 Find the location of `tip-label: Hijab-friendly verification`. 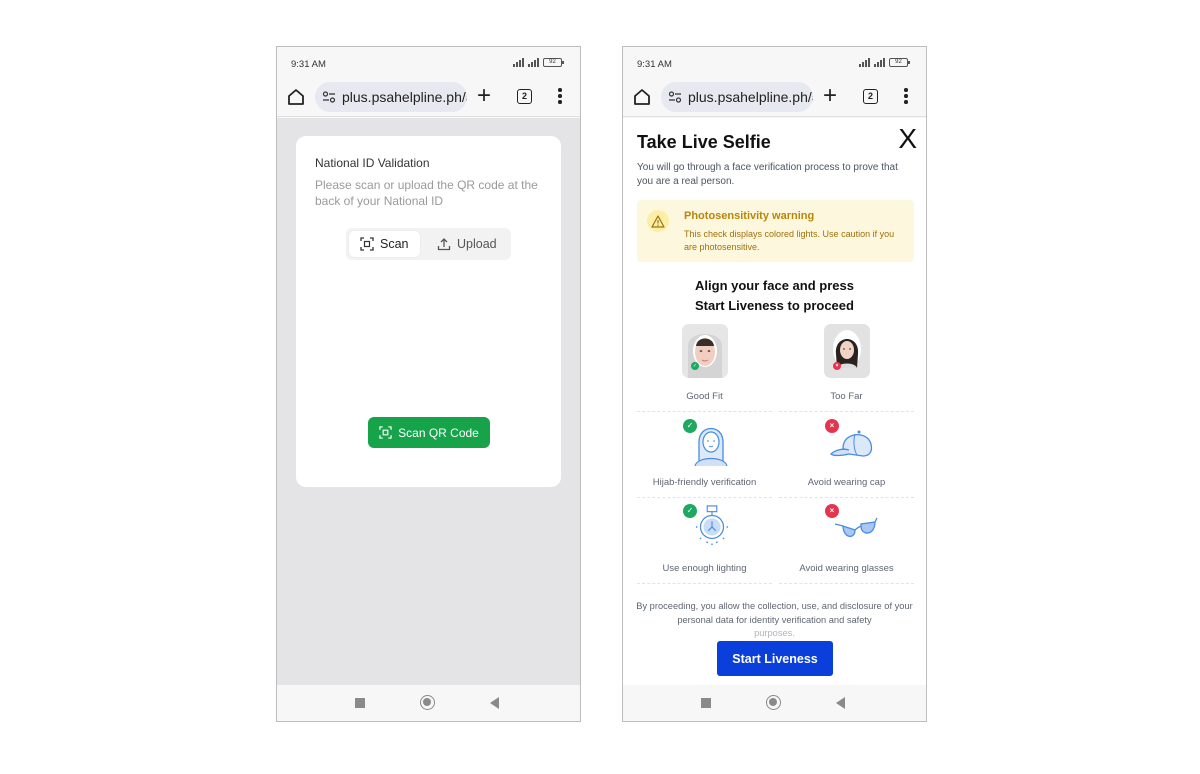

tip-label: Hijab-friendly verification is located at coordinates (704, 482).